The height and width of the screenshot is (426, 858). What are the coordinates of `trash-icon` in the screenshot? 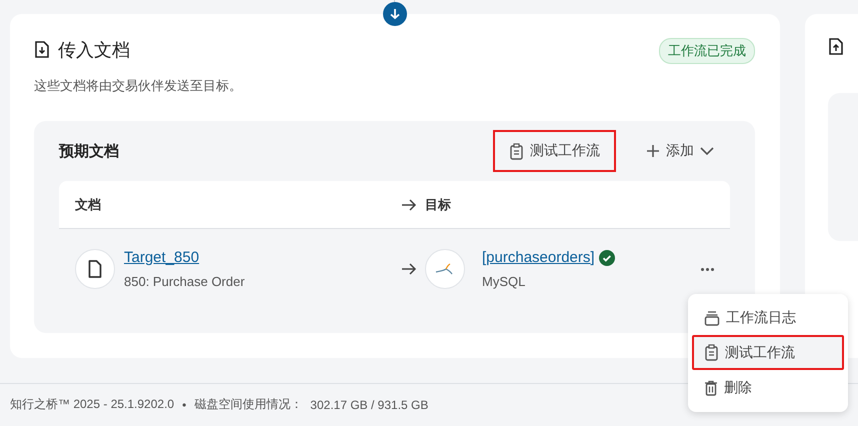 It's located at (711, 388).